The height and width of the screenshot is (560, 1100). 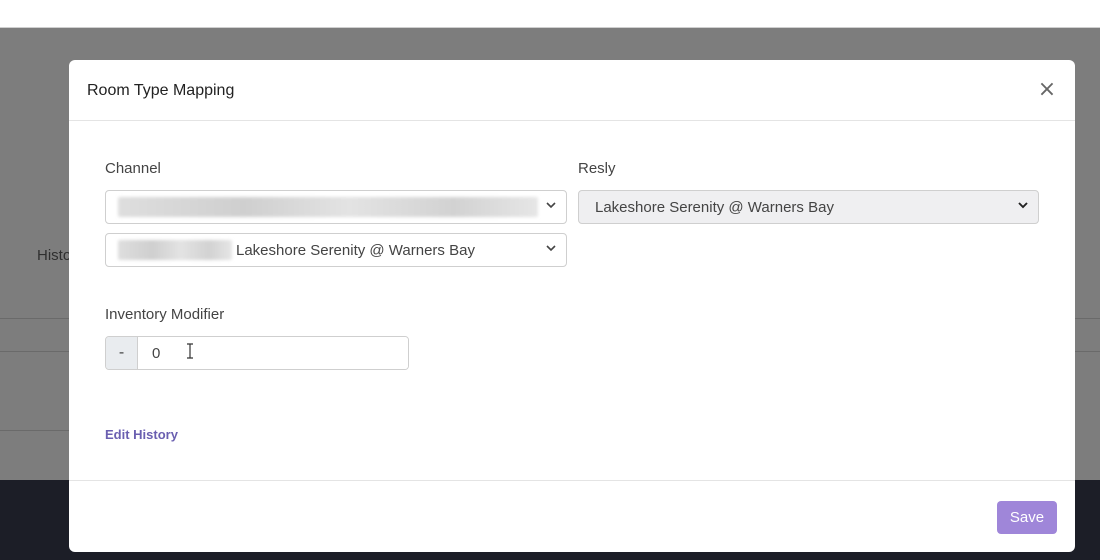 I want to click on background-top-bar, so click(x=550, y=14).